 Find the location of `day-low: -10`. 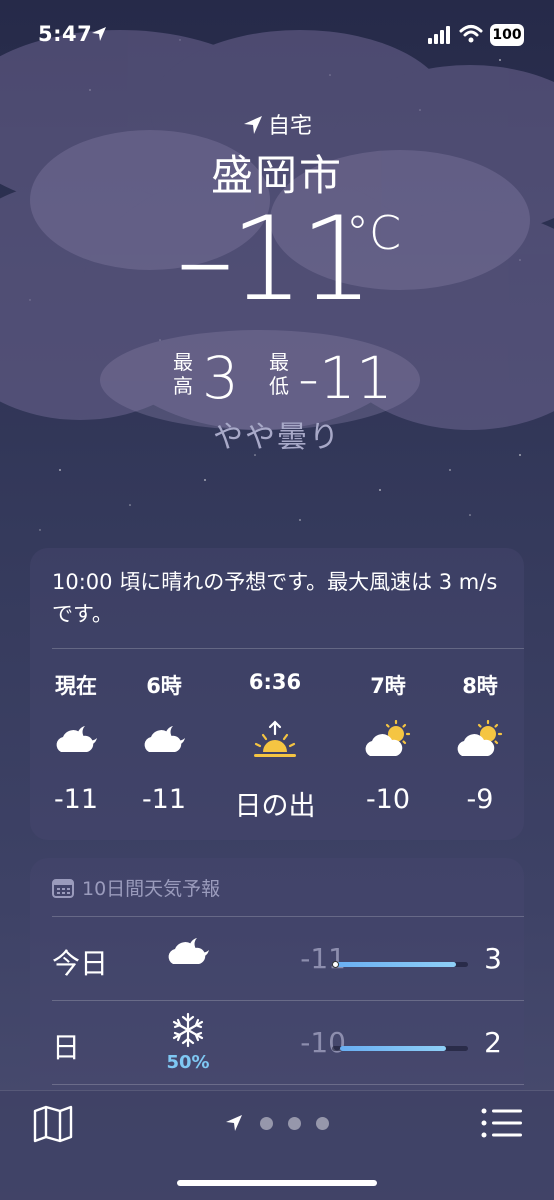

day-low: -10 is located at coordinates (323, 1042).